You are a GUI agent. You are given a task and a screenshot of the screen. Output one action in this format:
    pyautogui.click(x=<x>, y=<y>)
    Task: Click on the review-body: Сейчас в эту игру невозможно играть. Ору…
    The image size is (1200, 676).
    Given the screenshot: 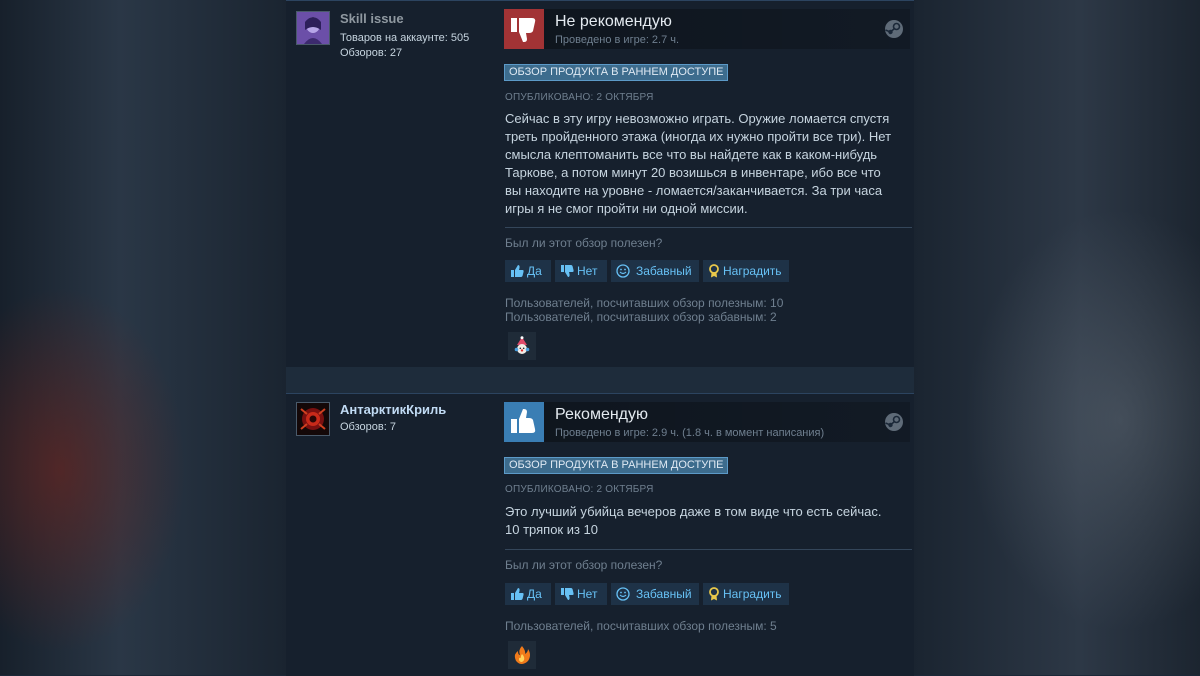 What is the action you would take?
    pyautogui.click(x=705, y=164)
    